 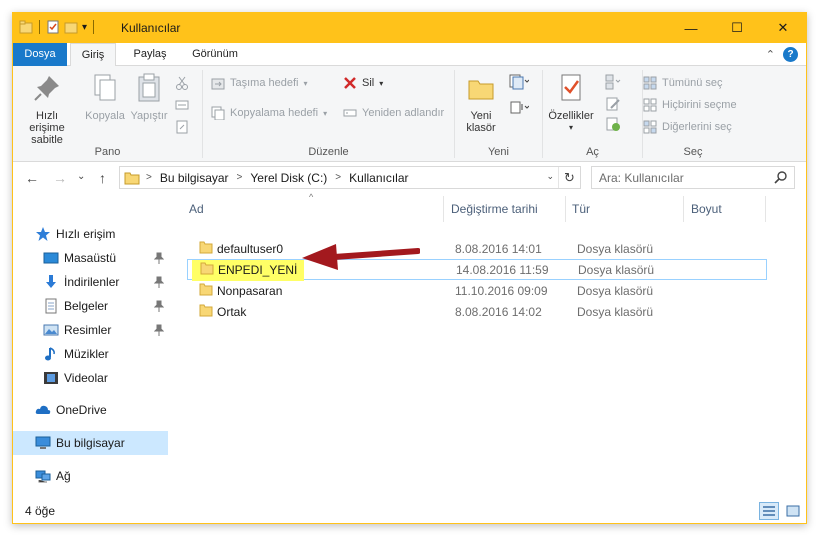 I want to click on back-button: ←, so click(x=32, y=178).